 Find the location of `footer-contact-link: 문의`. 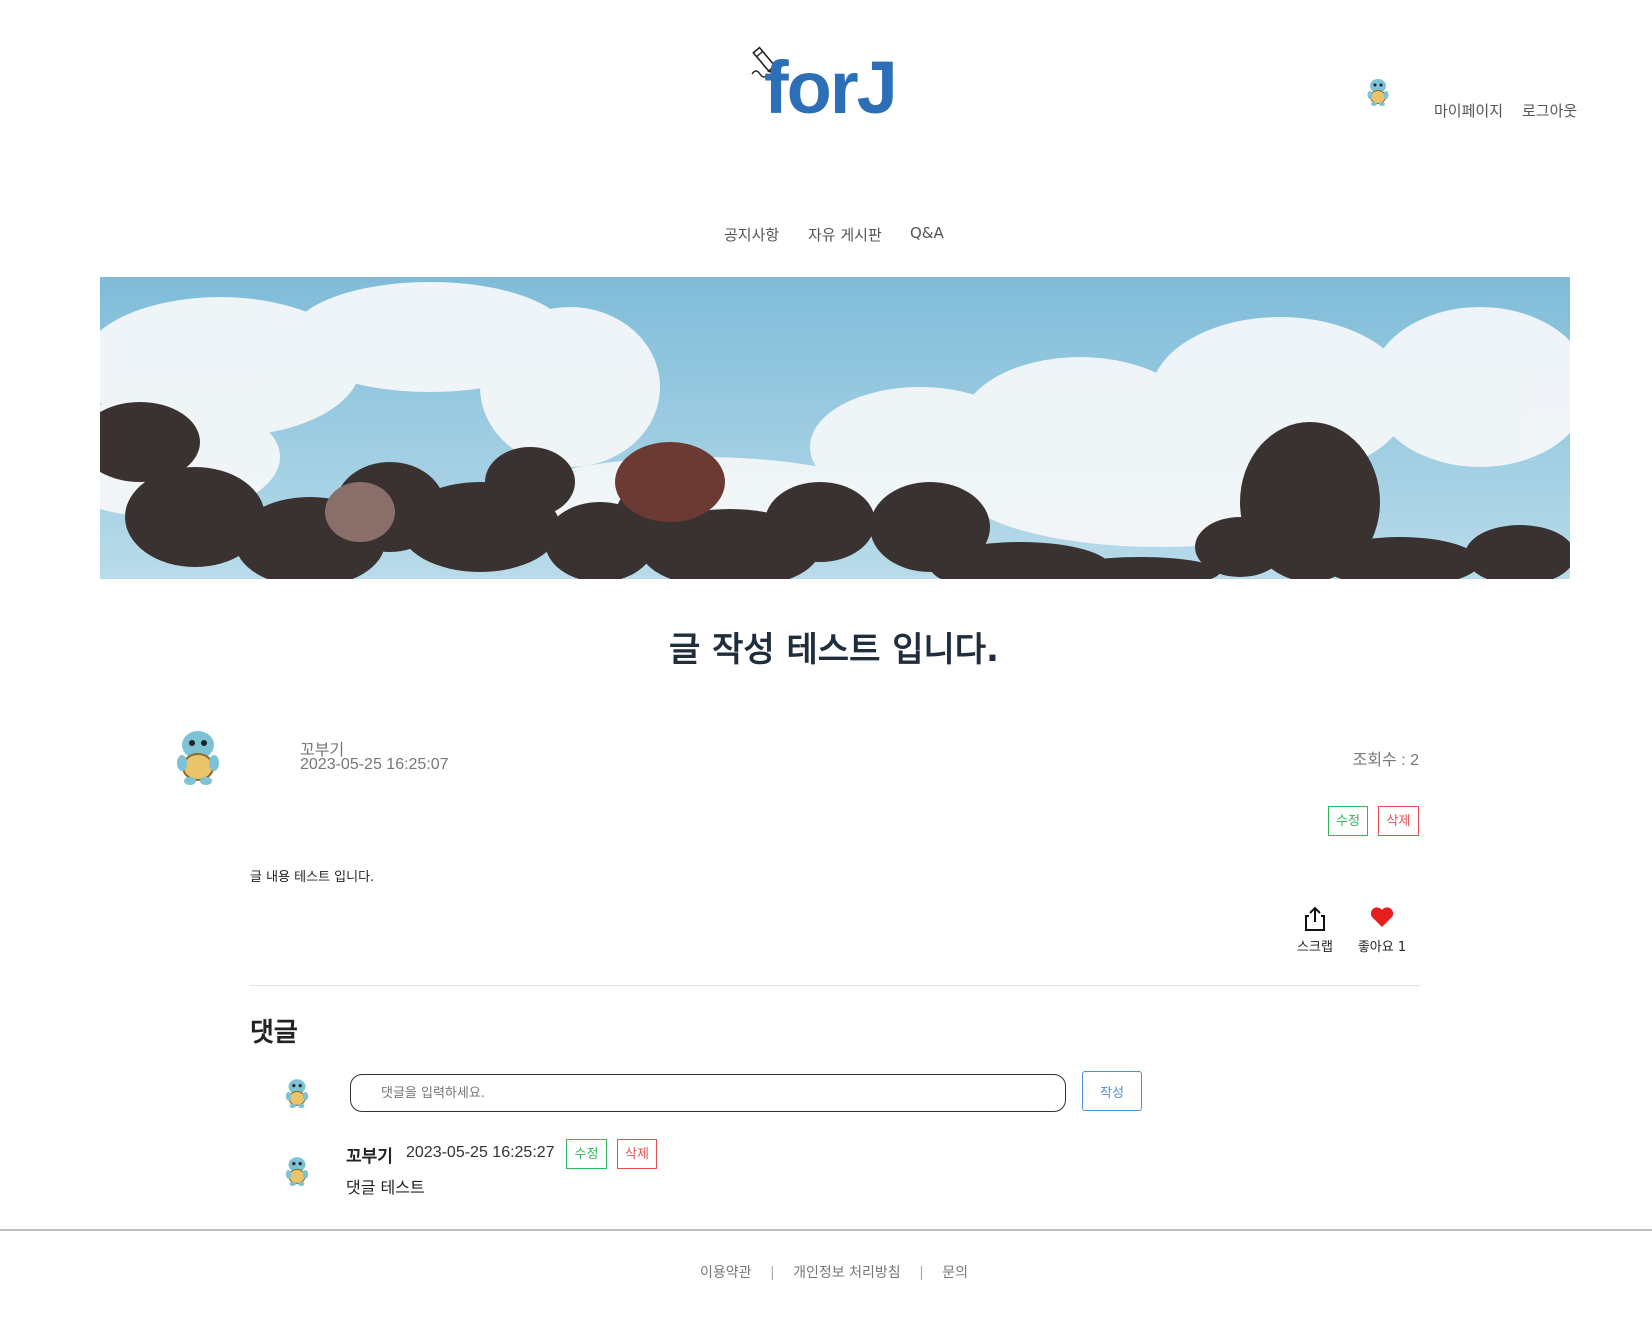

footer-contact-link: 문의 is located at coordinates (955, 1273).